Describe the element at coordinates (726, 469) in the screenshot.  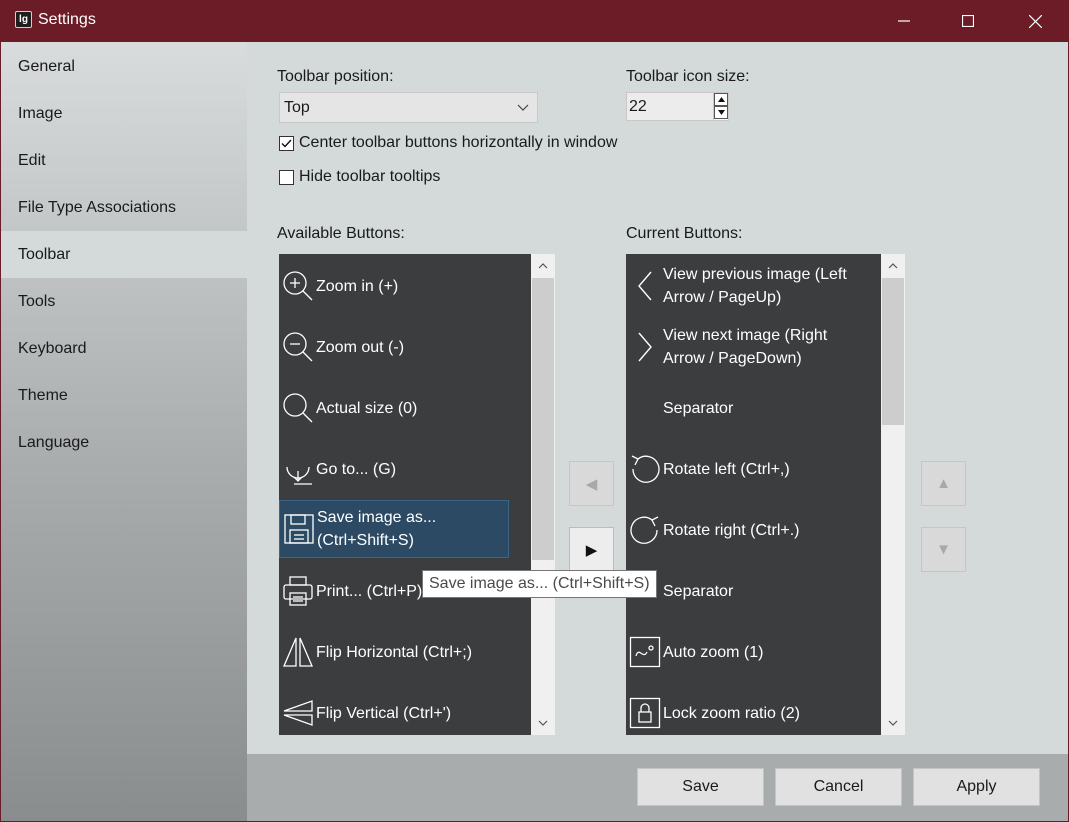
I see `list-item-label: Rotate left (Ctrl+,)` at that location.